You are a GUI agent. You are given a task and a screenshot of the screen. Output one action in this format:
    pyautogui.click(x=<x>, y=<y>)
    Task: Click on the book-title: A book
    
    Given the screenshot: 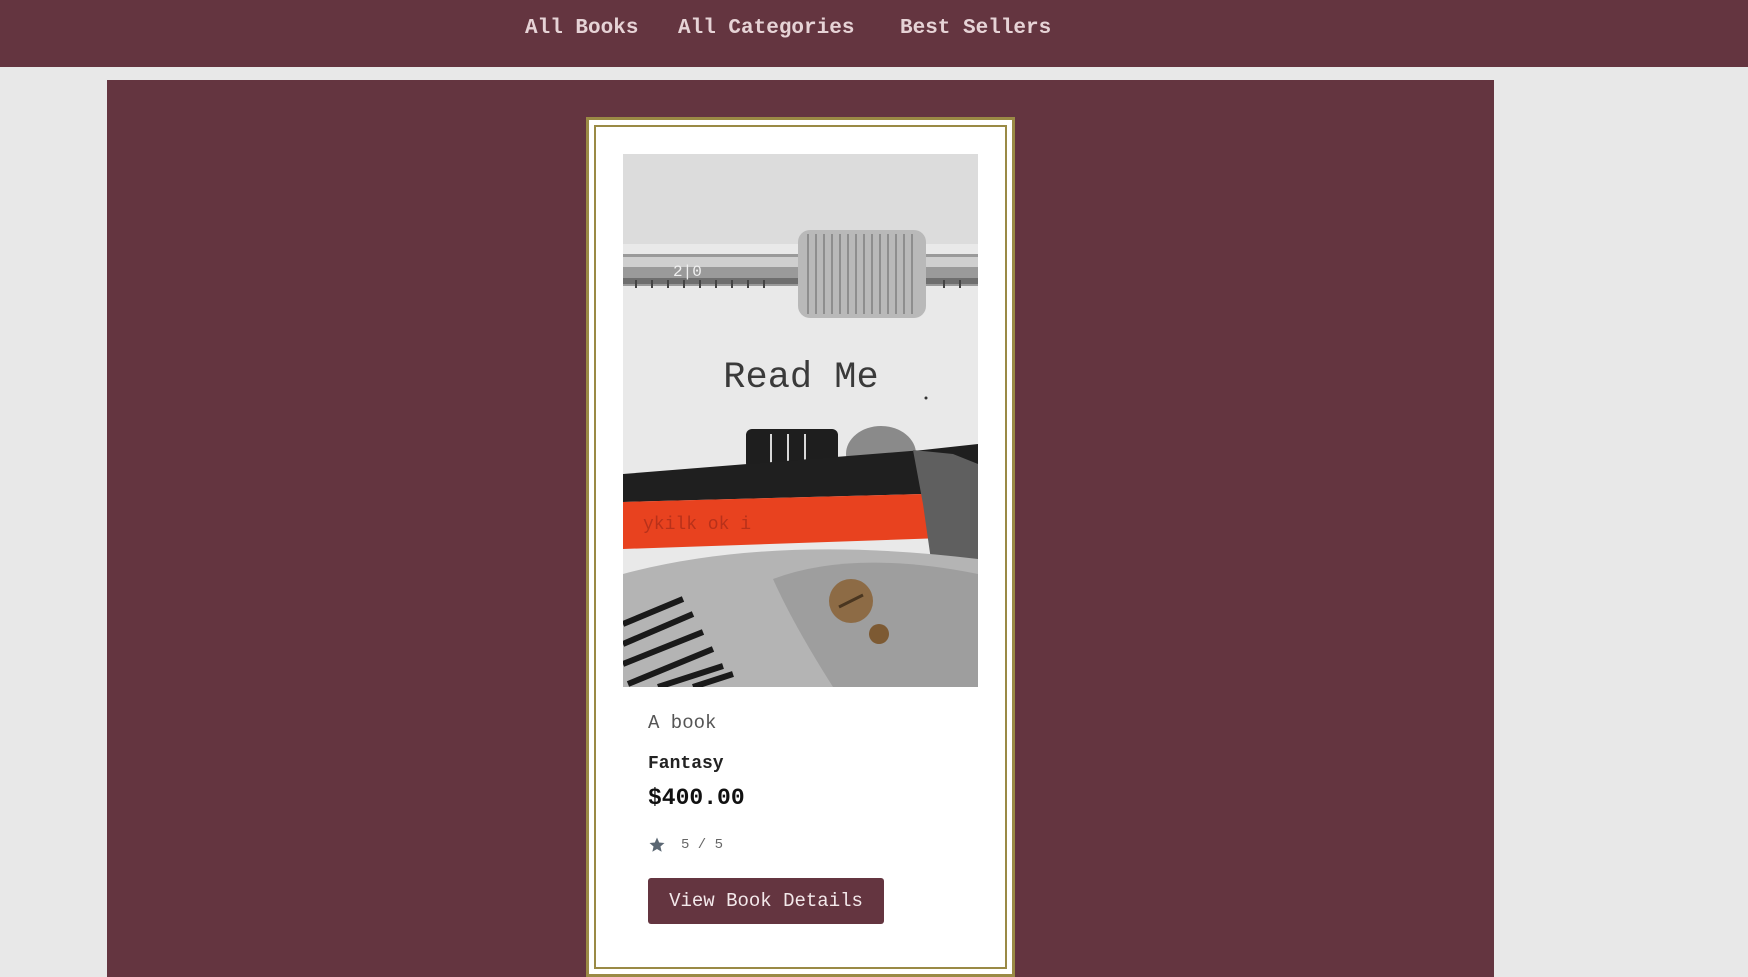 What is the action you would take?
    pyautogui.click(x=682, y=723)
    